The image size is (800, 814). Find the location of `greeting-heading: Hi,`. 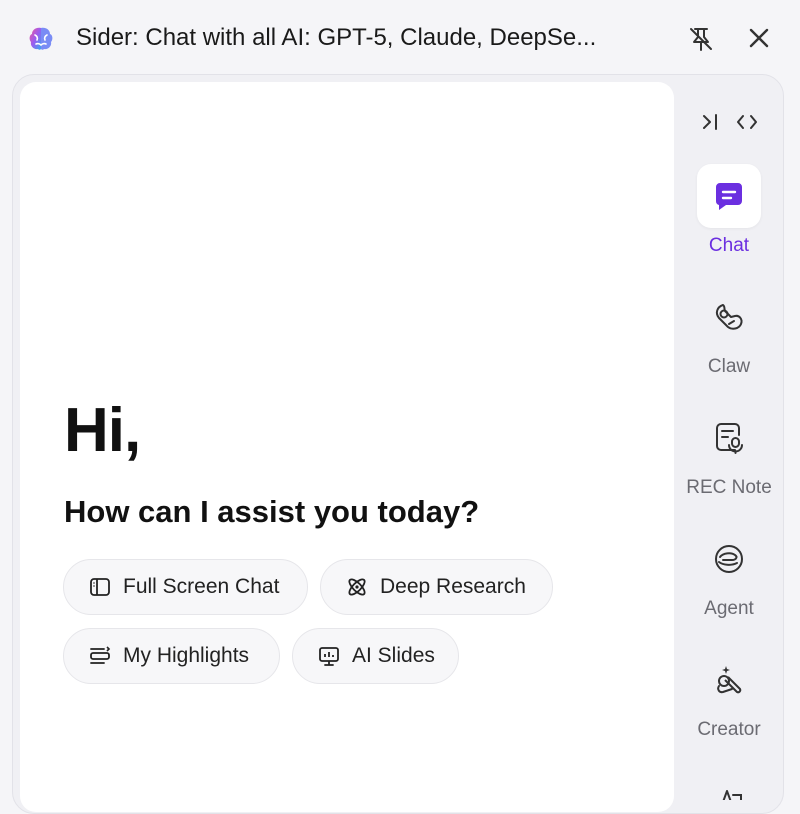

greeting-heading: Hi, is located at coordinates (102, 430).